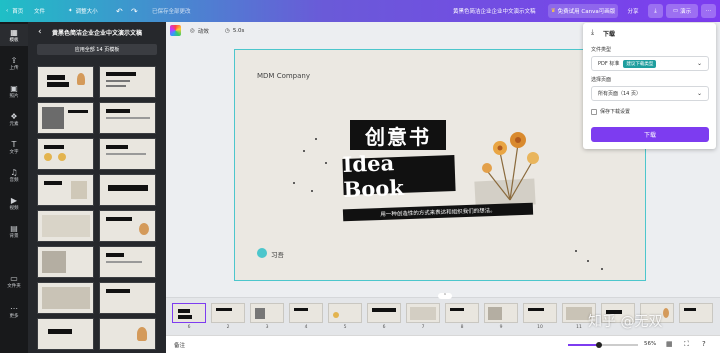 This screenshot has height=353, width=720. What do you see at coordinates (234, 30) in the screenshot?
I see `duration-button: ◷ 5.0s` at bounding box center [234, 30].